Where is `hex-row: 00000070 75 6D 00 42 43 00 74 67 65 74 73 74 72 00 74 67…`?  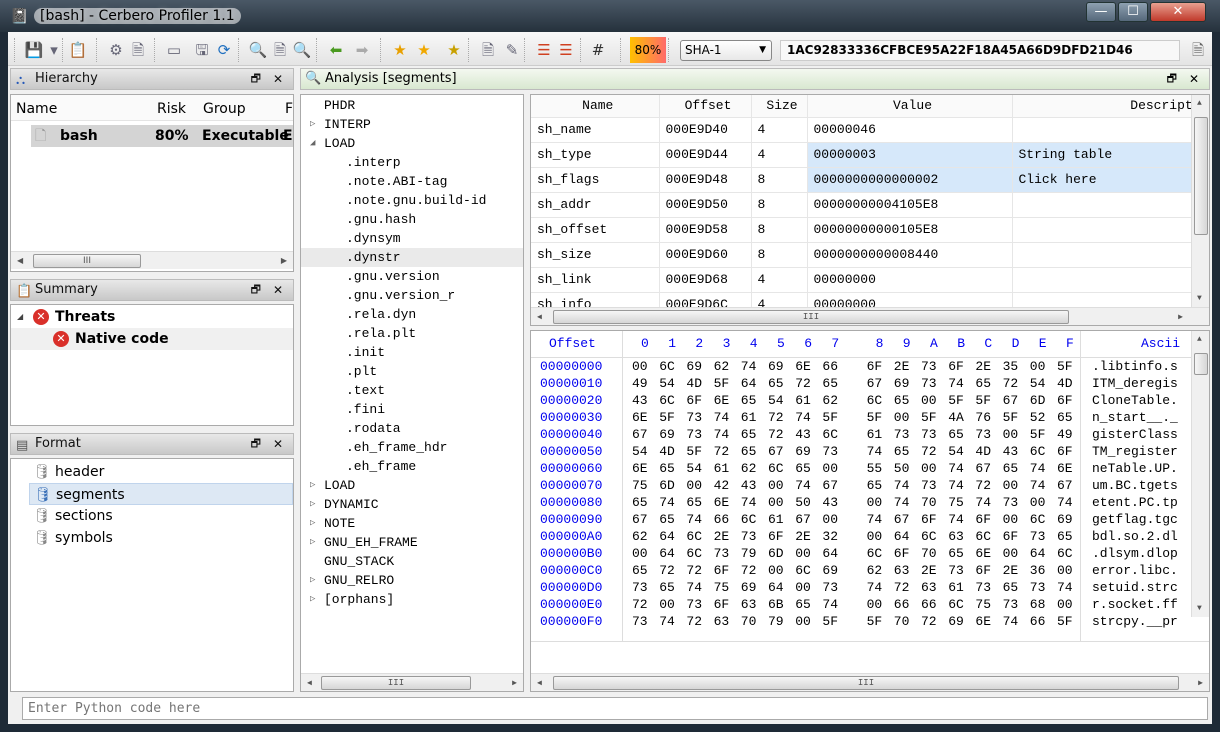
hex-row: 00000070 75 6D 00 42 43 00 74 67 65 74 73 74 72 00 74 67… is located at coordinates (861, 485).